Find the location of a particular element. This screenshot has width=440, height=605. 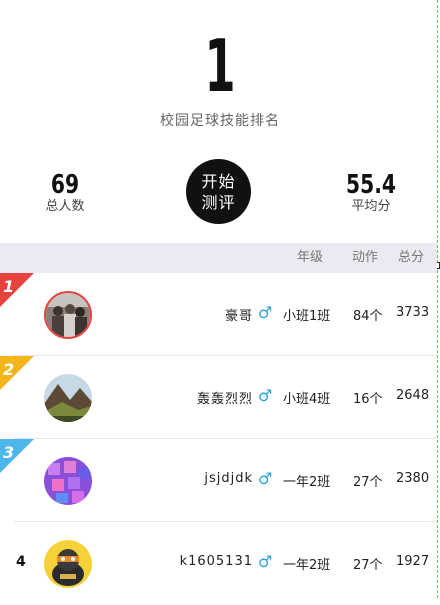

total-people-stat: 69 总人数 is located at coordinates (65, 192).